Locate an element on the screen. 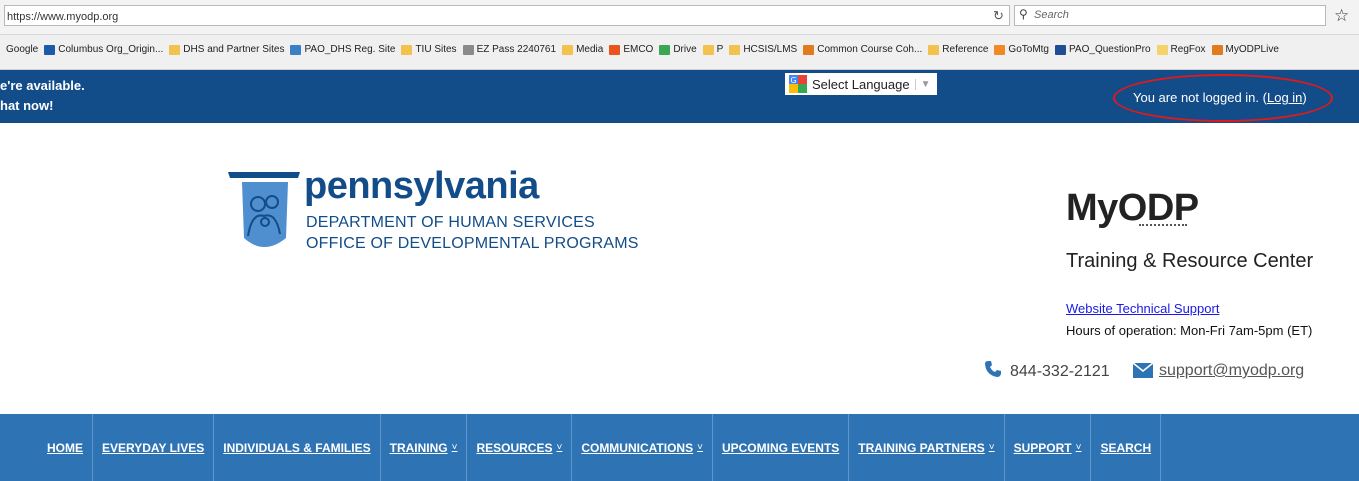 This screenshot has height=481, width=1359. site-subtitle: Training & Resource Center is located at coordinates (1190, 261).